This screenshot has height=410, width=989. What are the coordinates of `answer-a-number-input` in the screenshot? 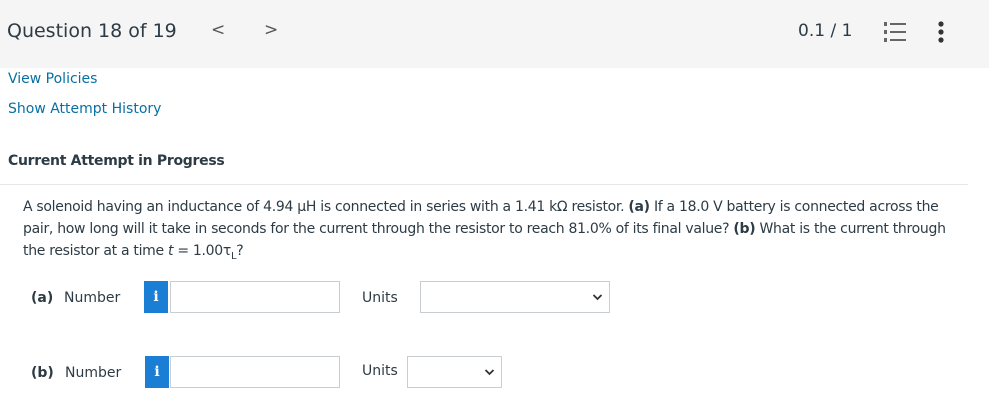 It's located at (255, 297).